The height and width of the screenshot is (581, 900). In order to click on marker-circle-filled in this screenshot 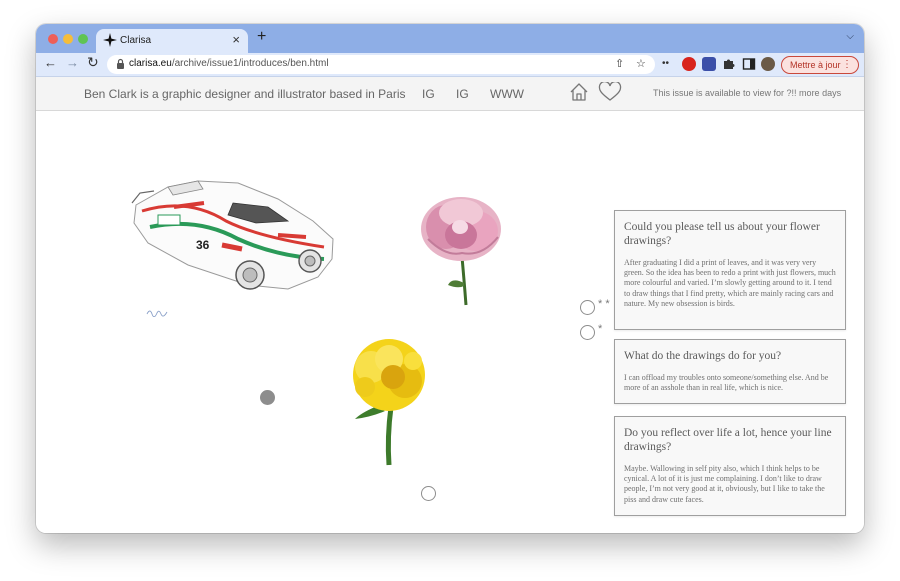, I will do `click(267, 397)`.